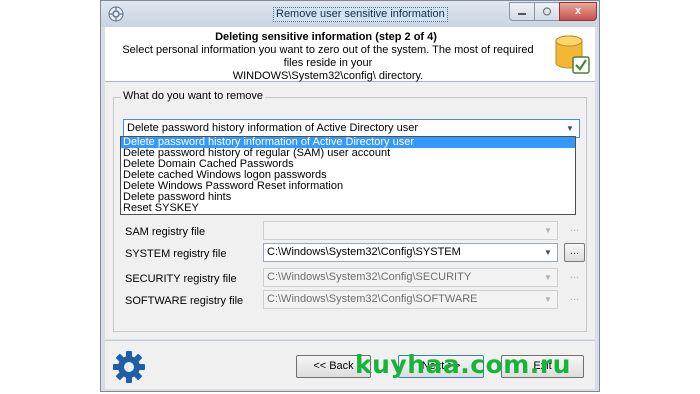  I want to click on minimize-button, so click(522, 11).